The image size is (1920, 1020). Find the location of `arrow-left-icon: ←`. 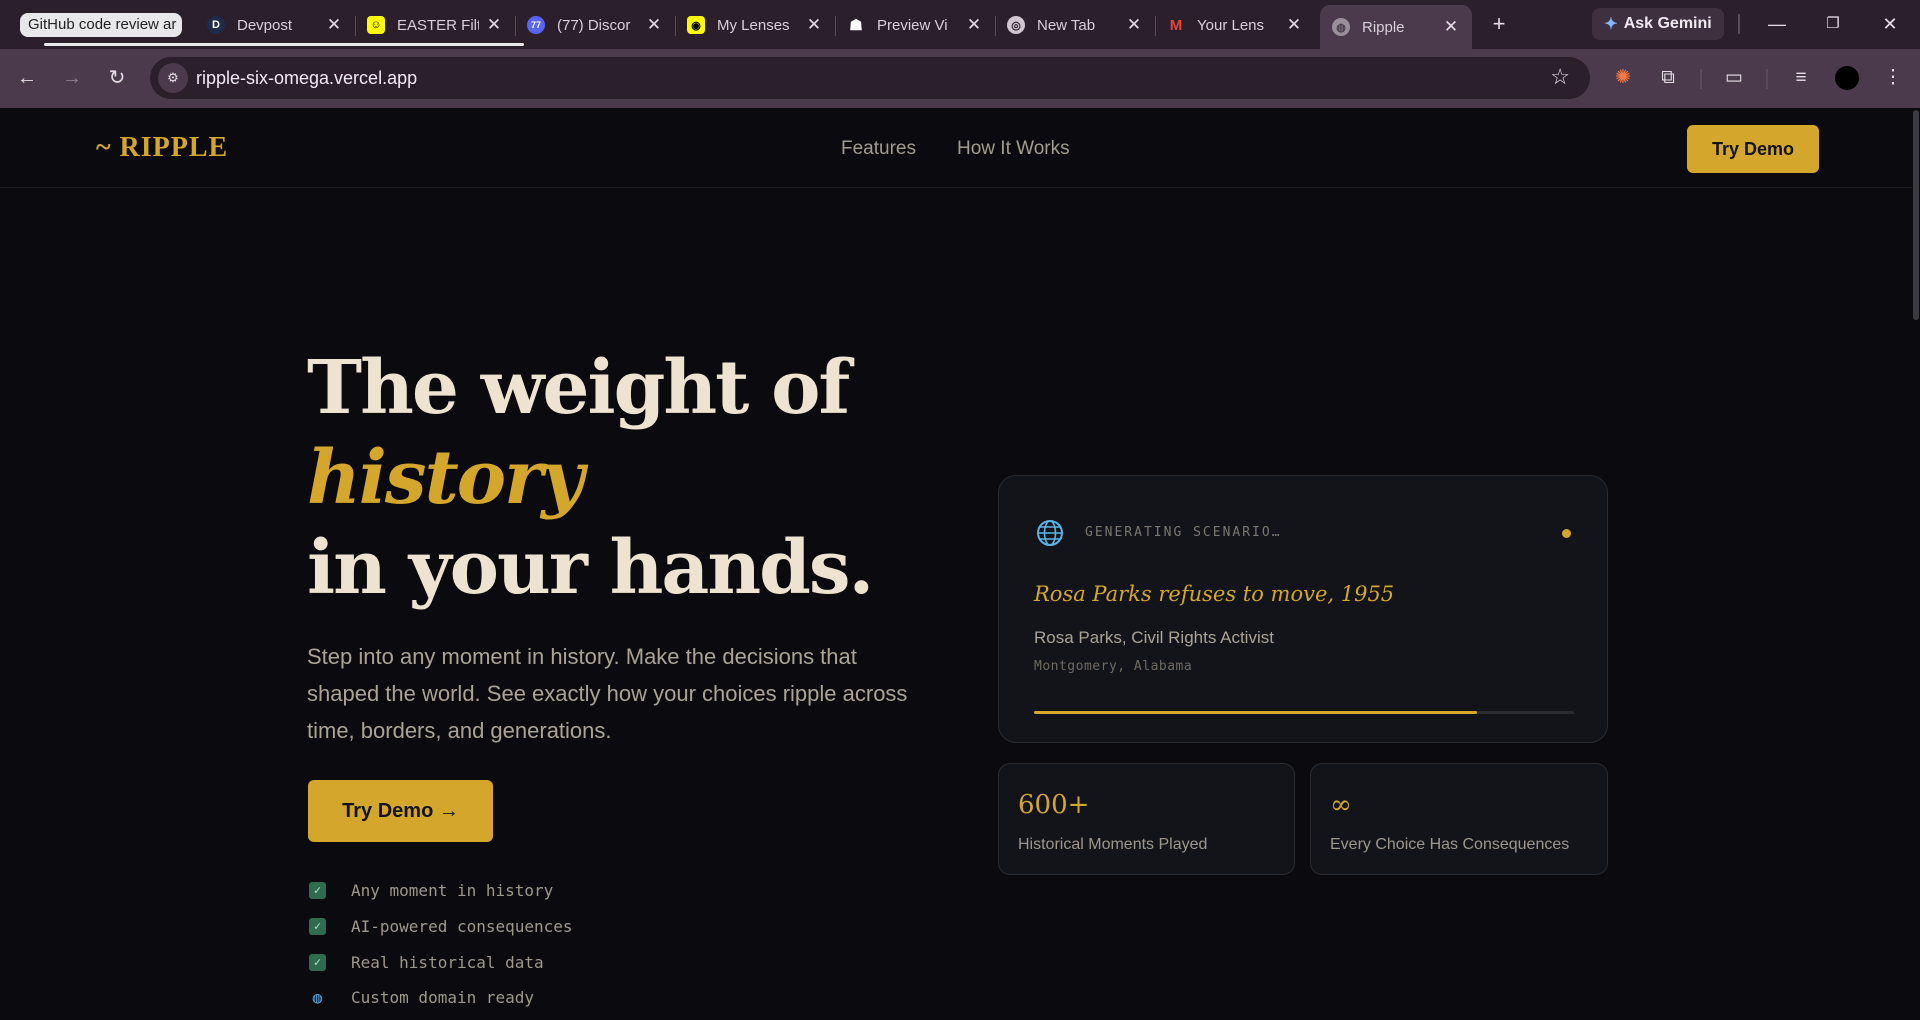

arrow-left-icon: ← is located at coordinates (27, 78).